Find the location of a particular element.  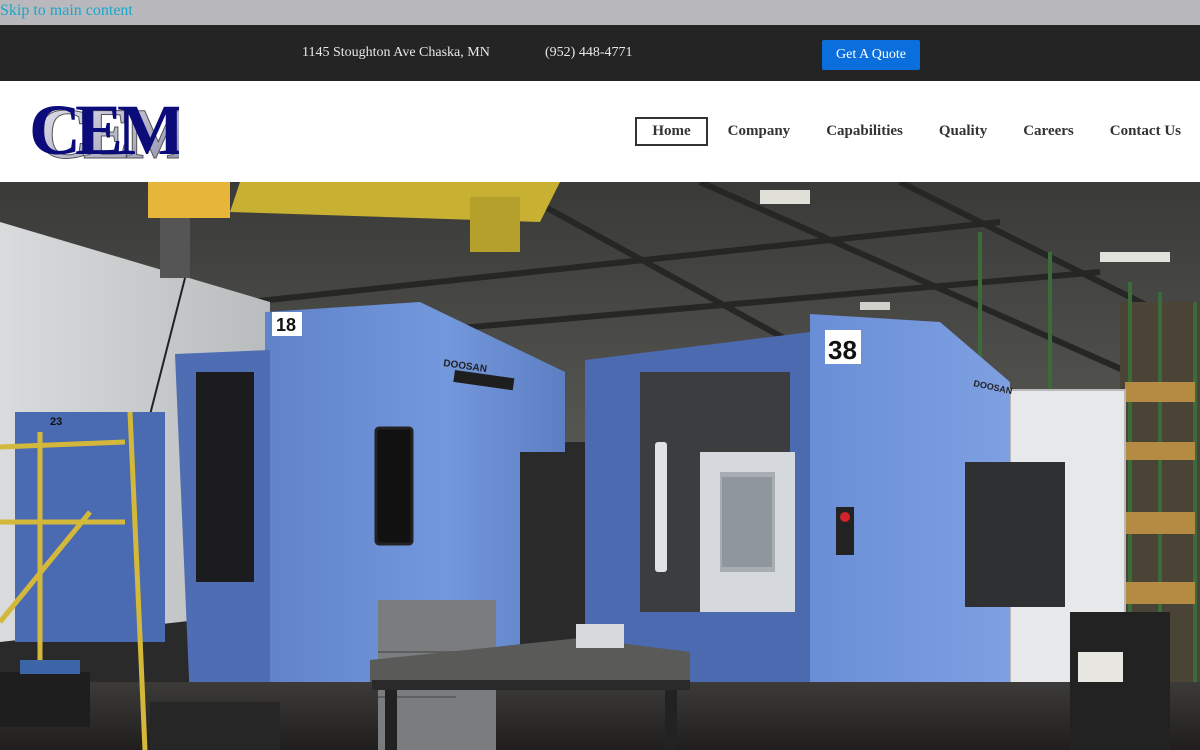

get-a-quote-button: Get A Quote is located at coordinates (871, 55).